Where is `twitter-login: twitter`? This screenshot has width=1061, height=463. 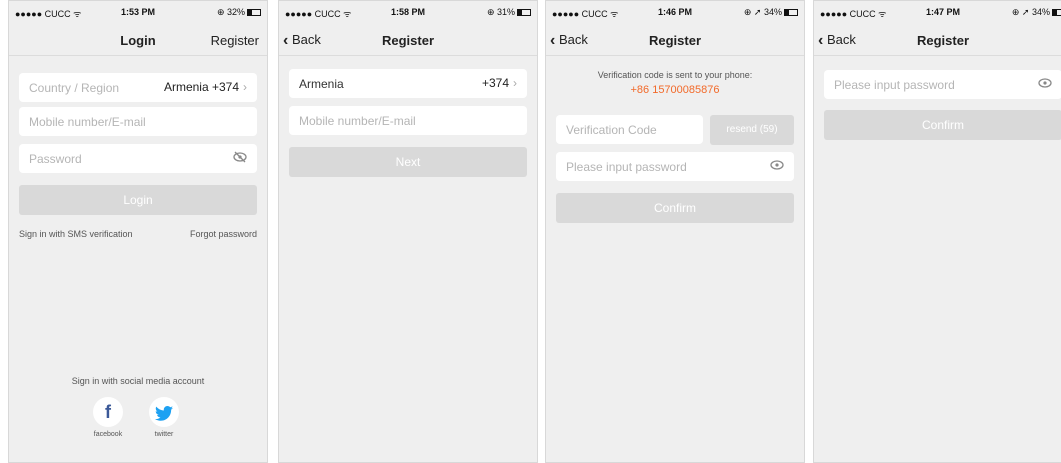 twitter-login: twitter is located at coordinates (164, 417).